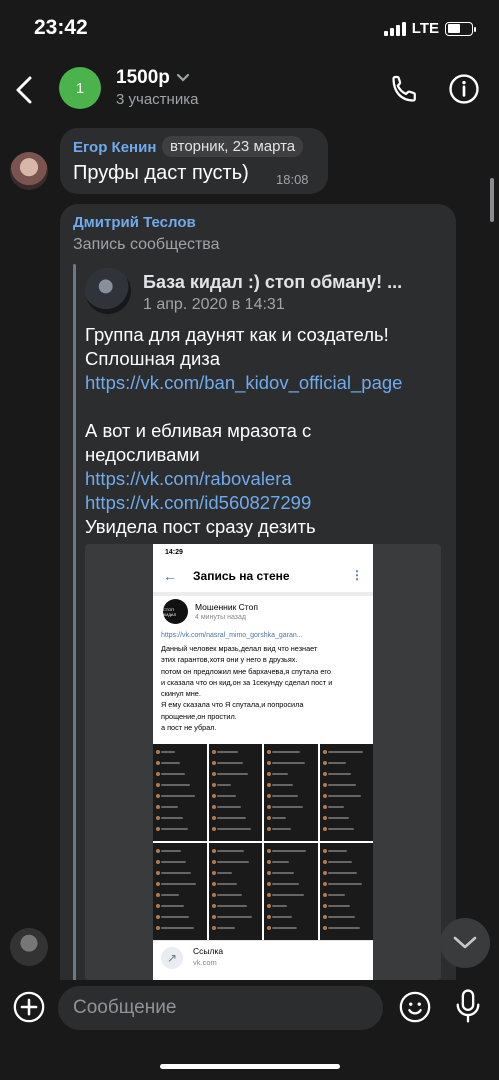 The width and height of the screenshot is (499, 1080). Describe the element at coordinates (208, 951) in the screenshot. I see `photo-link-title: Ссылка` at that location.